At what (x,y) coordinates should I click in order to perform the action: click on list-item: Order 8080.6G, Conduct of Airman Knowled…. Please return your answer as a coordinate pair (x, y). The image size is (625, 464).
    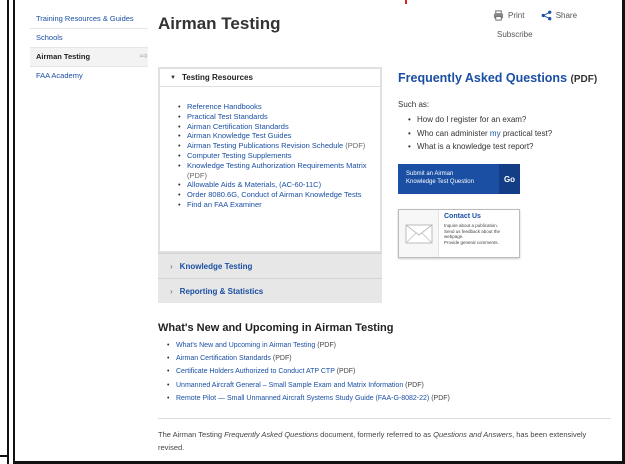
    Looking at the image, I should click on (274, 195).